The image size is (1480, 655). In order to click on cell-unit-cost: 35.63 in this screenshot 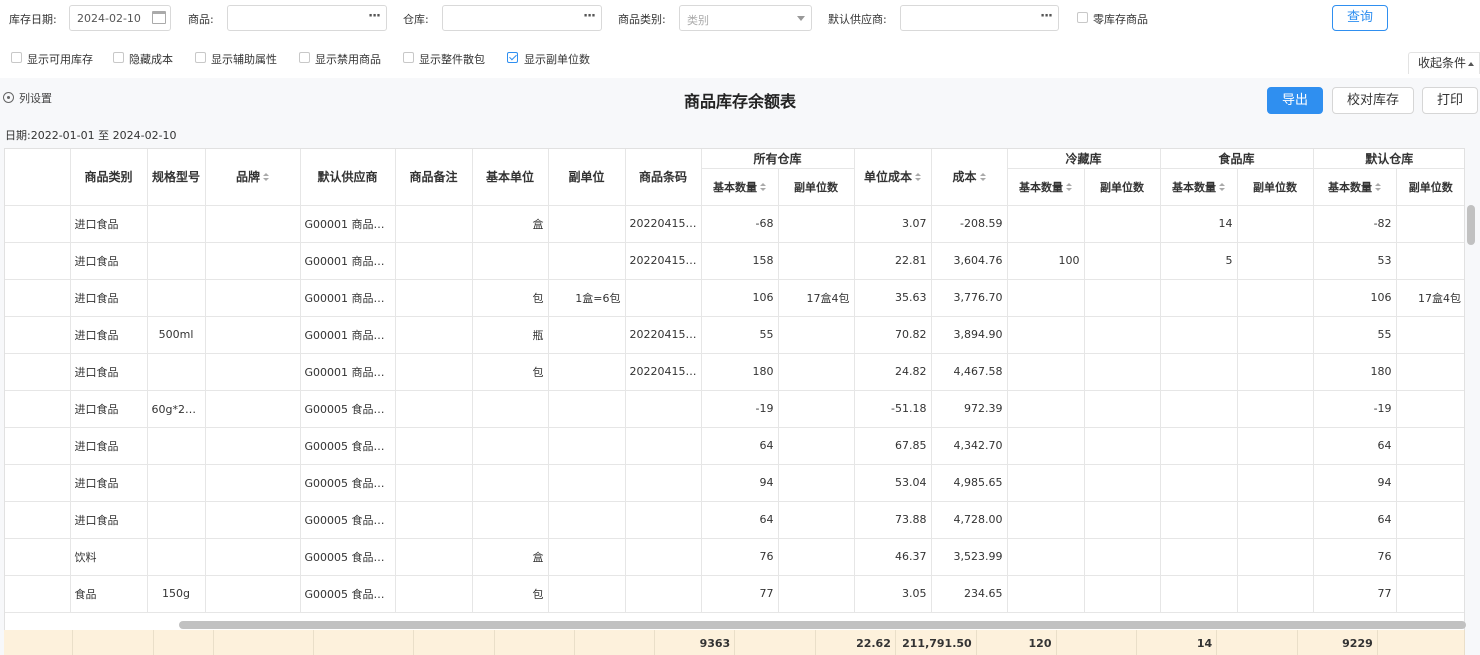, I will do `click(893, 298)`.